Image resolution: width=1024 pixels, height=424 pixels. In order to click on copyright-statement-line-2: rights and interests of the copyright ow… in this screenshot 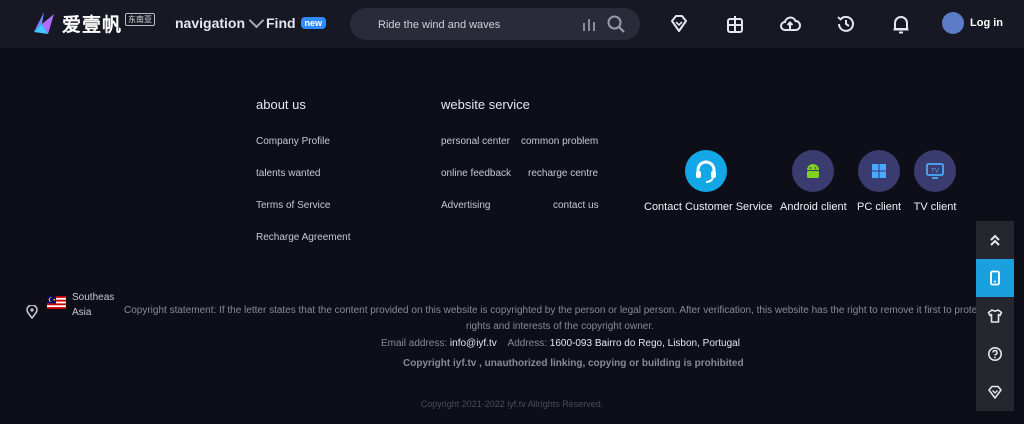, I will do `click(560, 326)`.